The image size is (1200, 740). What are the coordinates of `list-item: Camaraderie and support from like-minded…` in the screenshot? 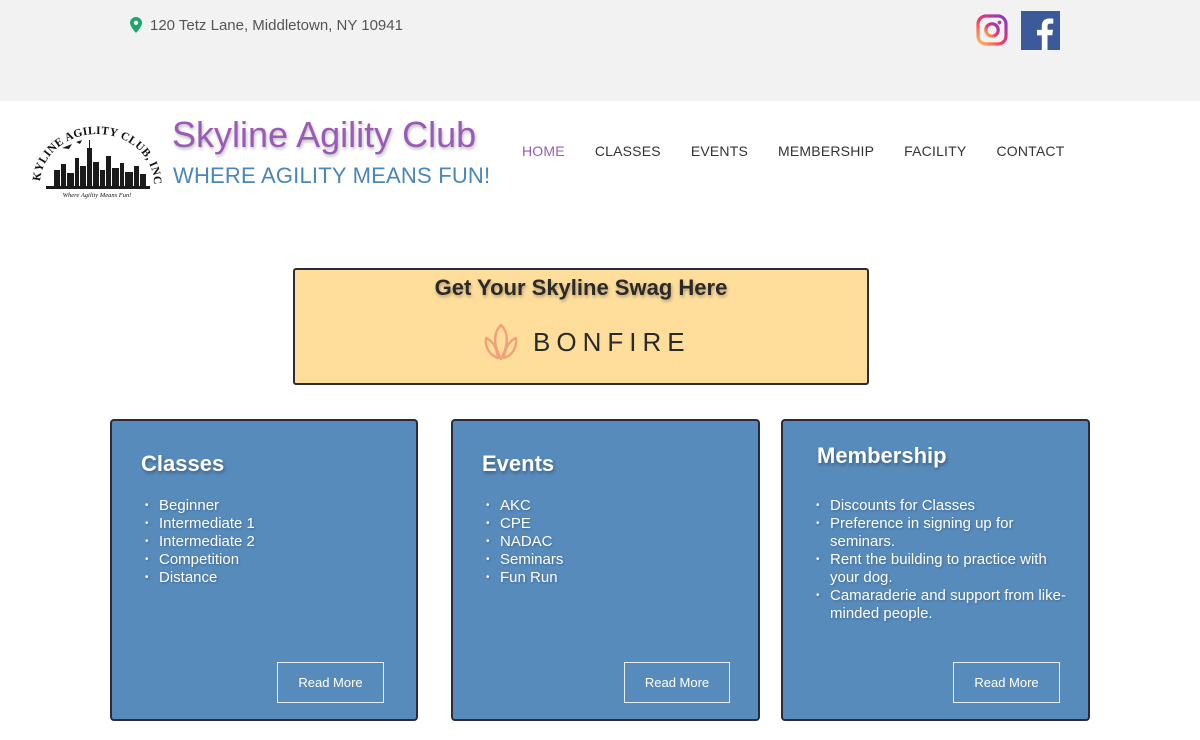 It's located at (945, 605).